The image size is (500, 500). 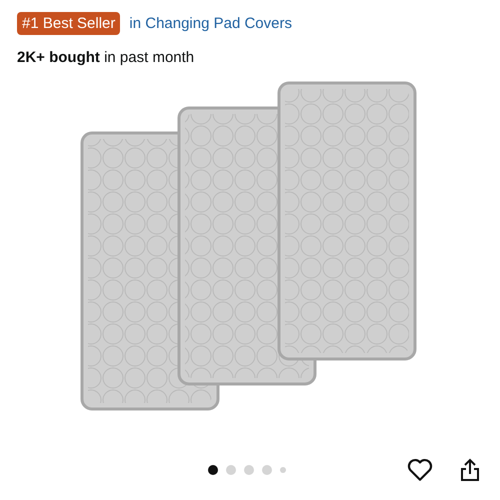 What do you see at coordinates (68, 23) in the screenshot?
I see `best-seller-badge: #1 Best Seller` at bounding box center [68, 23].